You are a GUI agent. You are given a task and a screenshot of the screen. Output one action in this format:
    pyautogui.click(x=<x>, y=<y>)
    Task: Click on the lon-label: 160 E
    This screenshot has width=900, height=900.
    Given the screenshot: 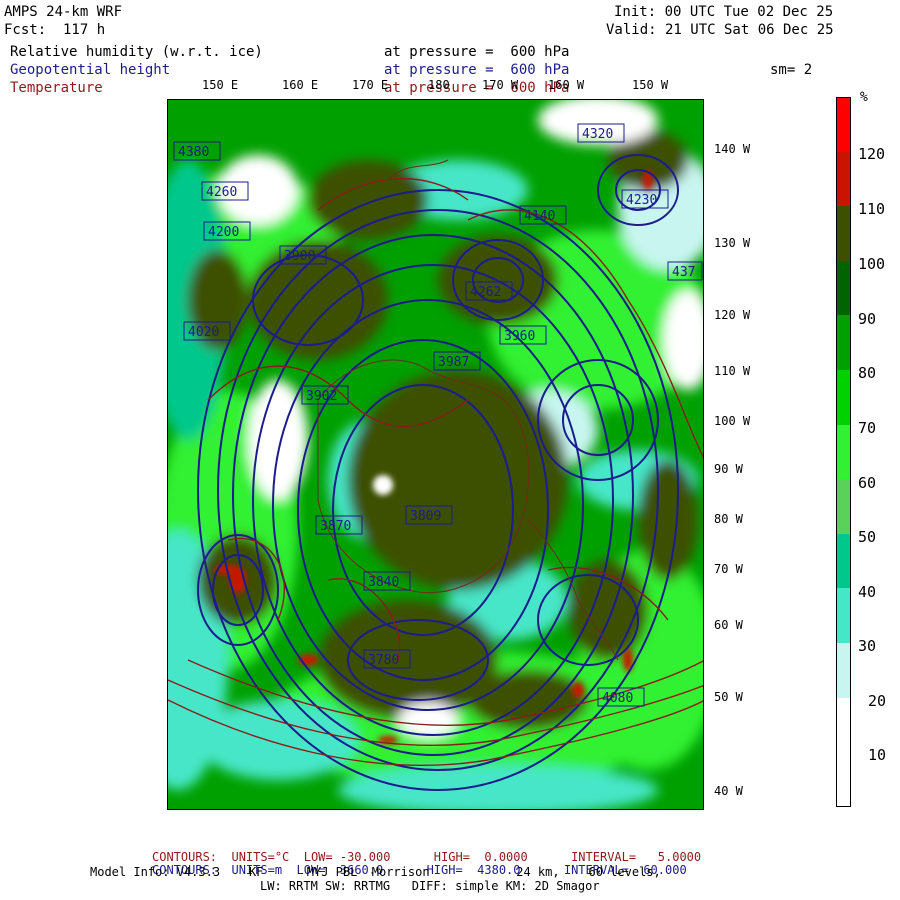 What is the action you would take?
    pyautogui.click(x=300, y=85)
    